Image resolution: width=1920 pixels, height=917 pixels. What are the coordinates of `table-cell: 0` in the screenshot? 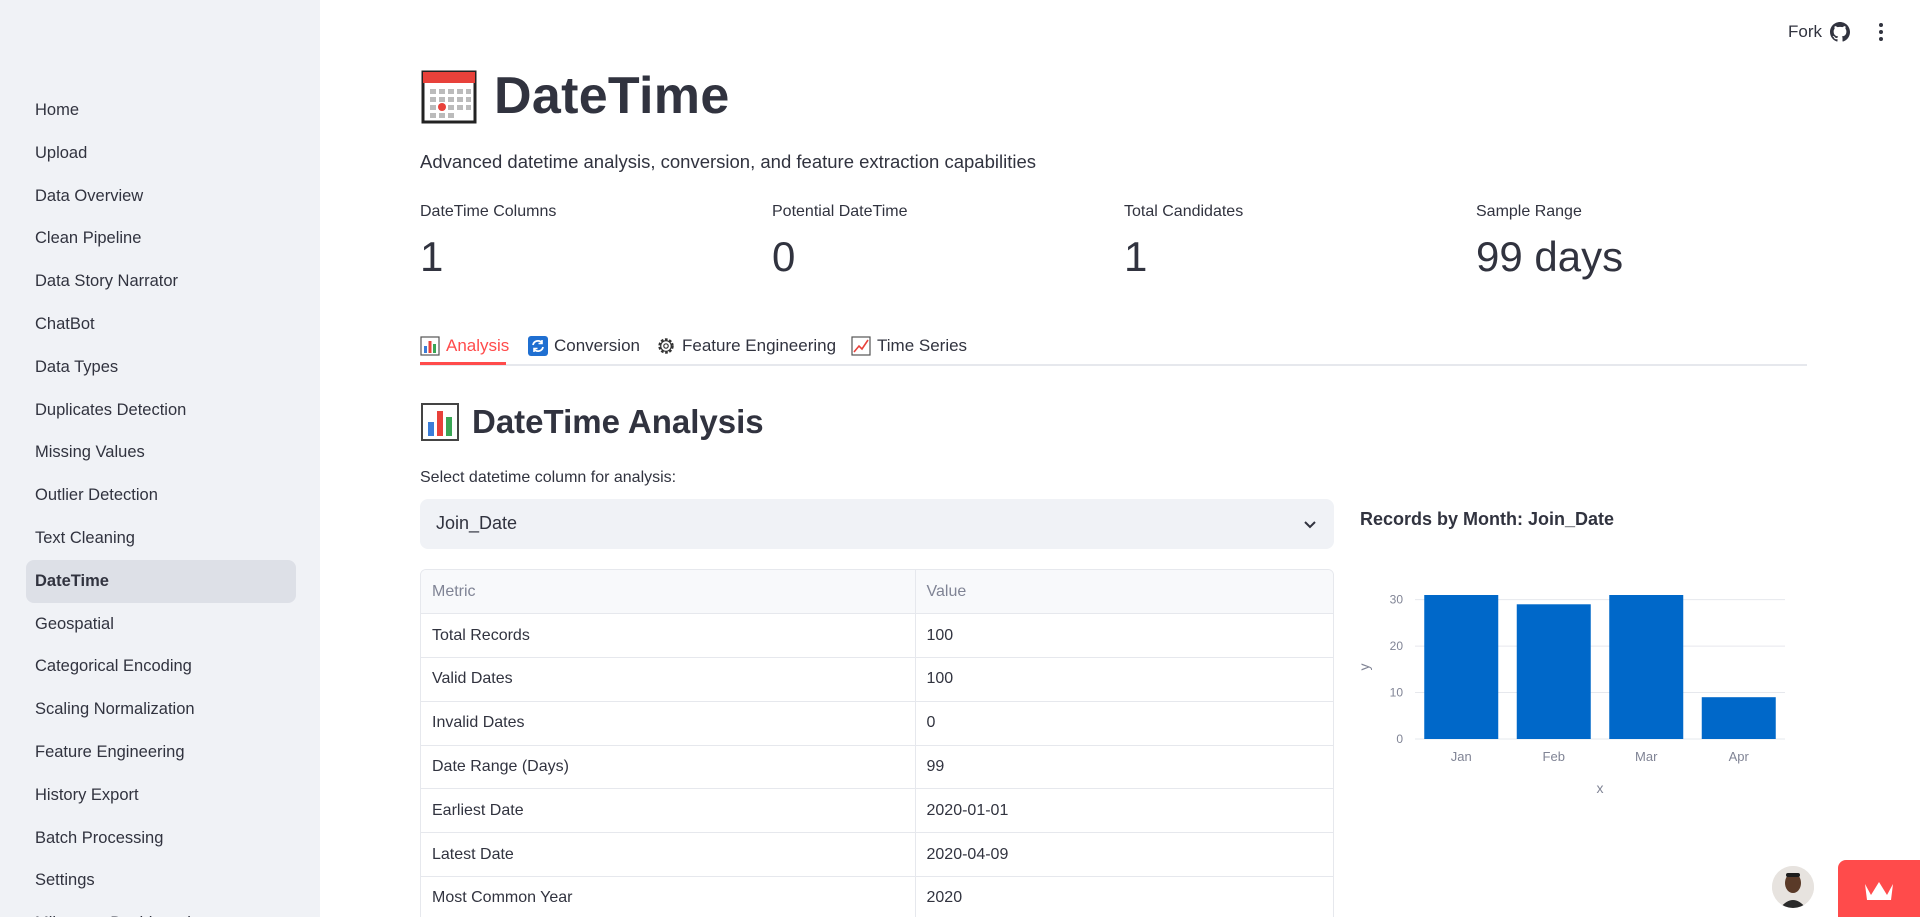 It's located at (1124, 723).